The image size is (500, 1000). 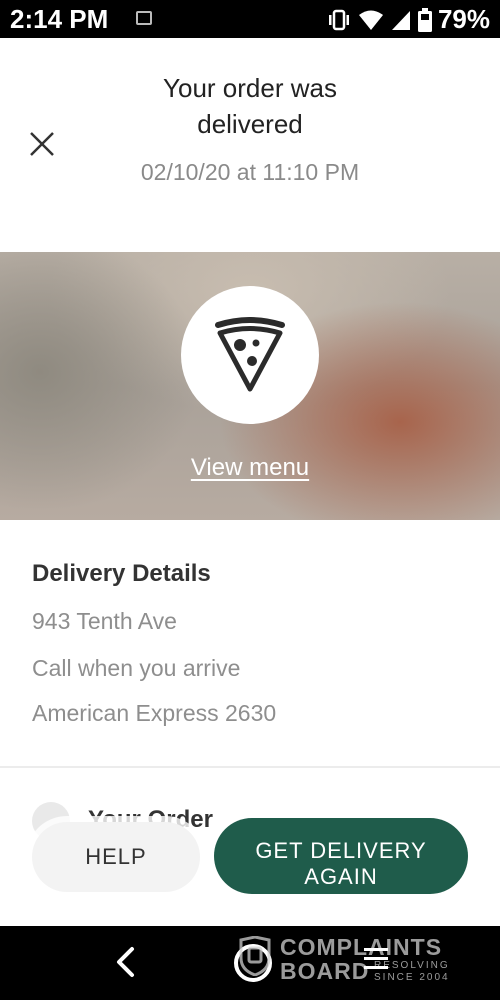 I want to click on close-icon, so click(x=42, y=144).